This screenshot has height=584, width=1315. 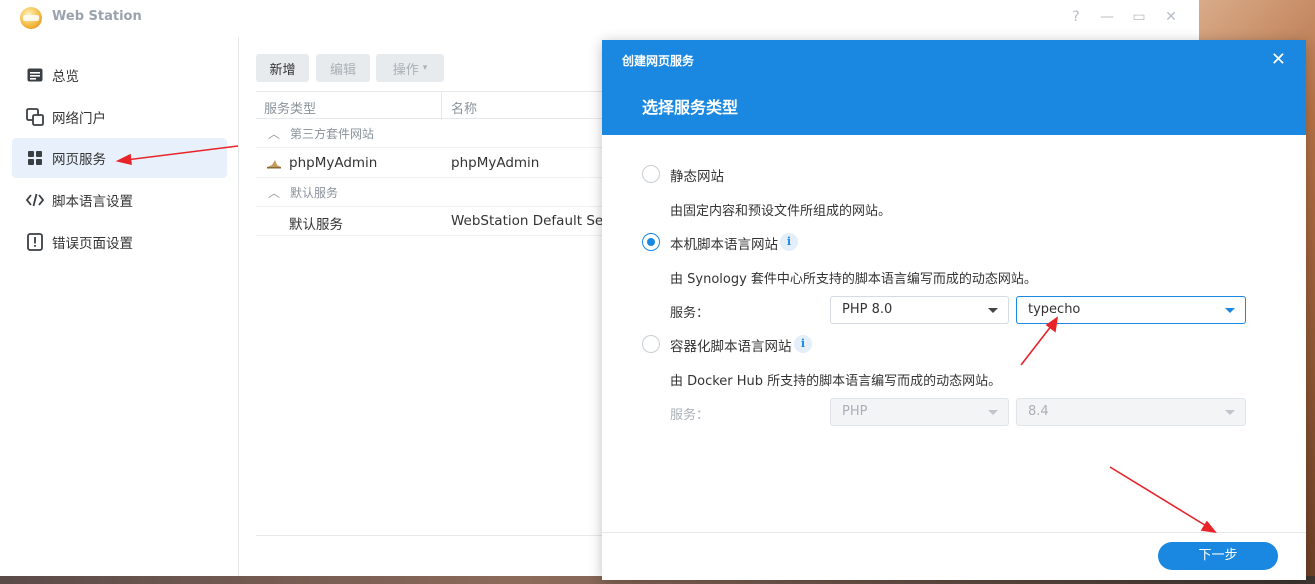 I want to click on column-header-type: 服务类型, so click(x=290, y=107).